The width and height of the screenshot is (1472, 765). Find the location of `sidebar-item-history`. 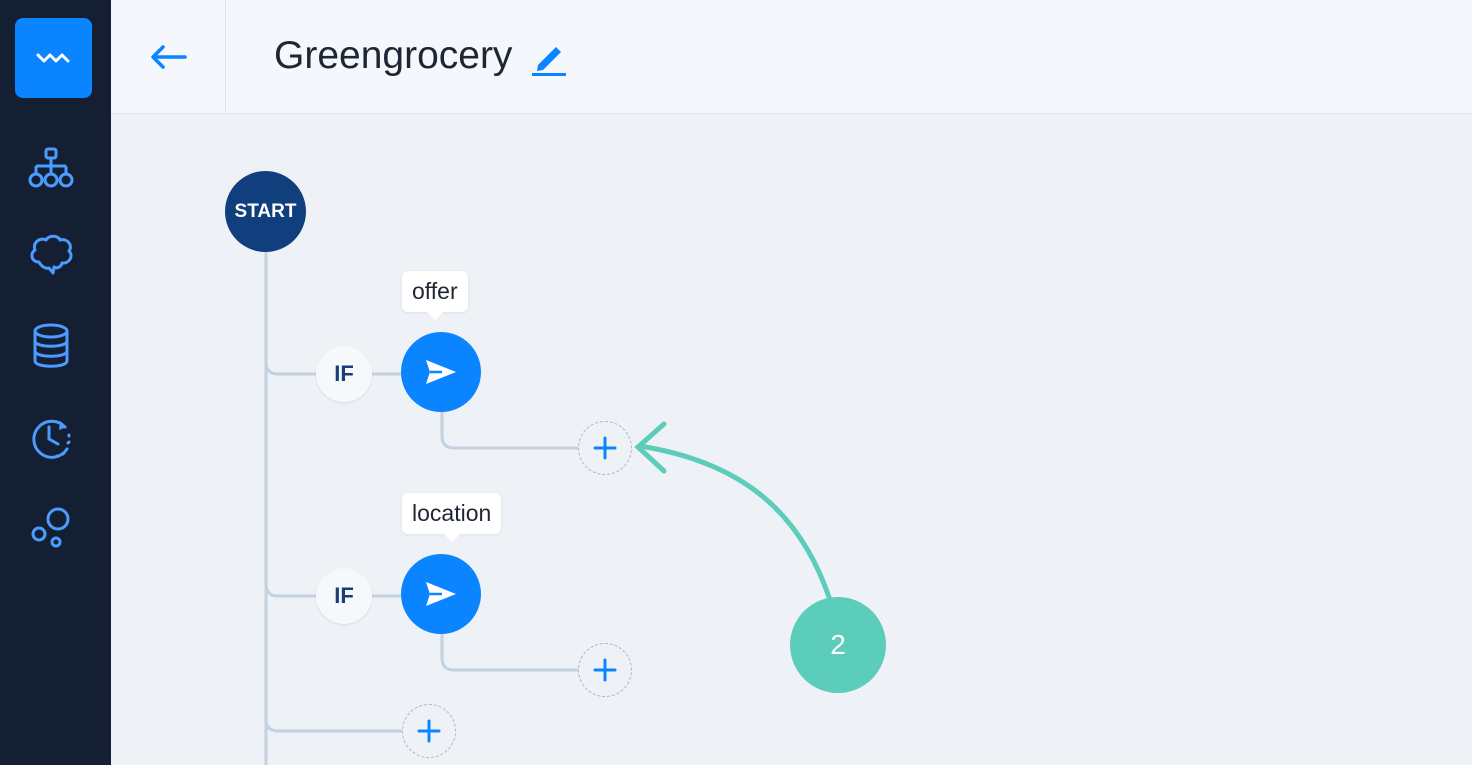

sidebar-item-history is located at coordinates (51, 437).